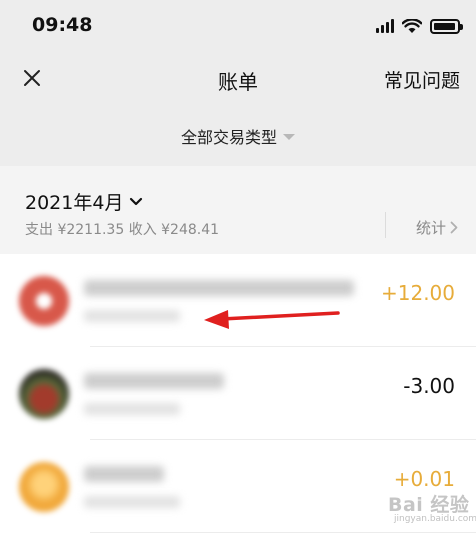 The height and width of the screenshot is (536, 476). What do you see at coordinates (136, 201) in the screenshot?
I see `chevron-down-icon` at bounding box center [136, 201].